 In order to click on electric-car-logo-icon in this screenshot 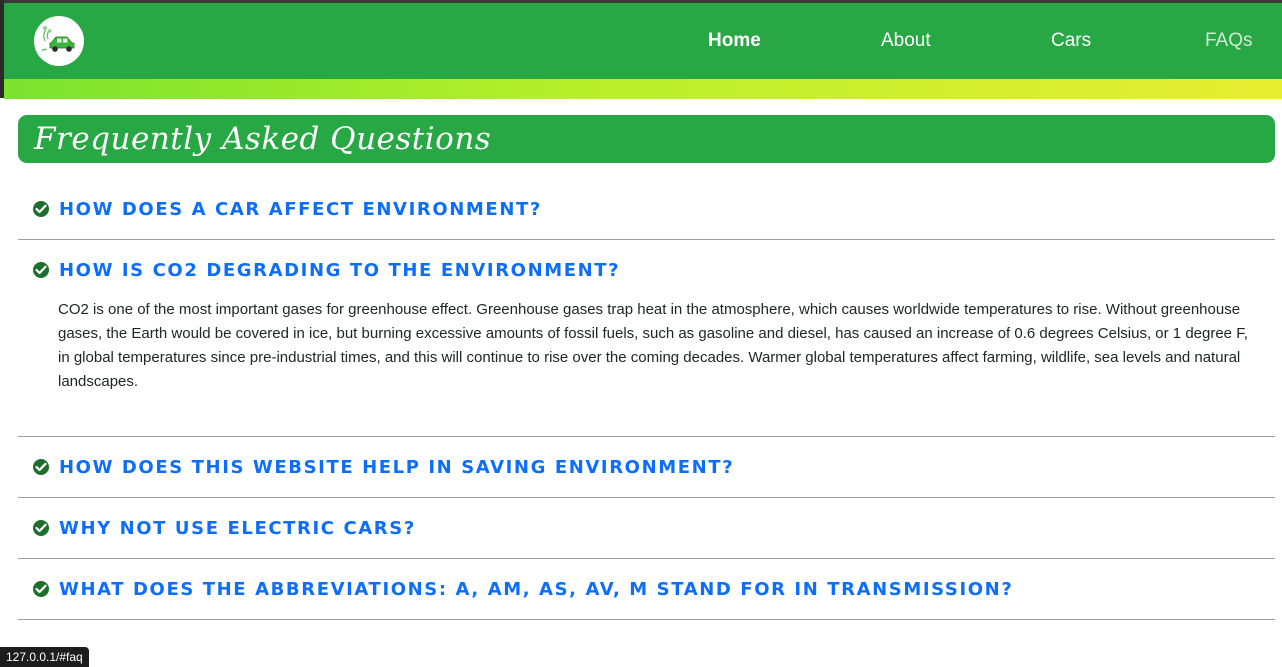, I will do `click(58, 39)`.